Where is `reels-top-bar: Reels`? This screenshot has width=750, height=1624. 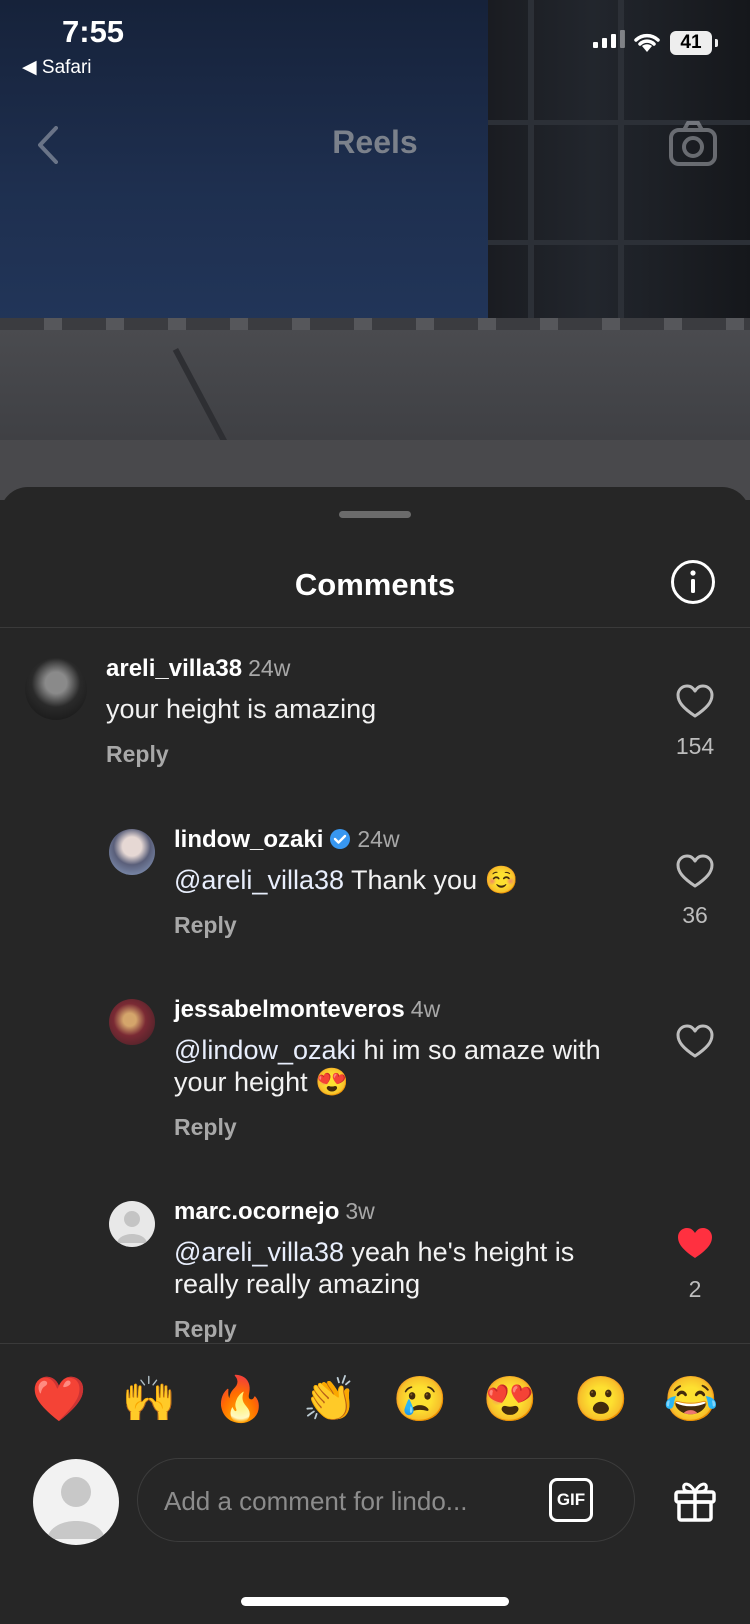
reels-top-bar: Reels is located at coordinates (375, 145).